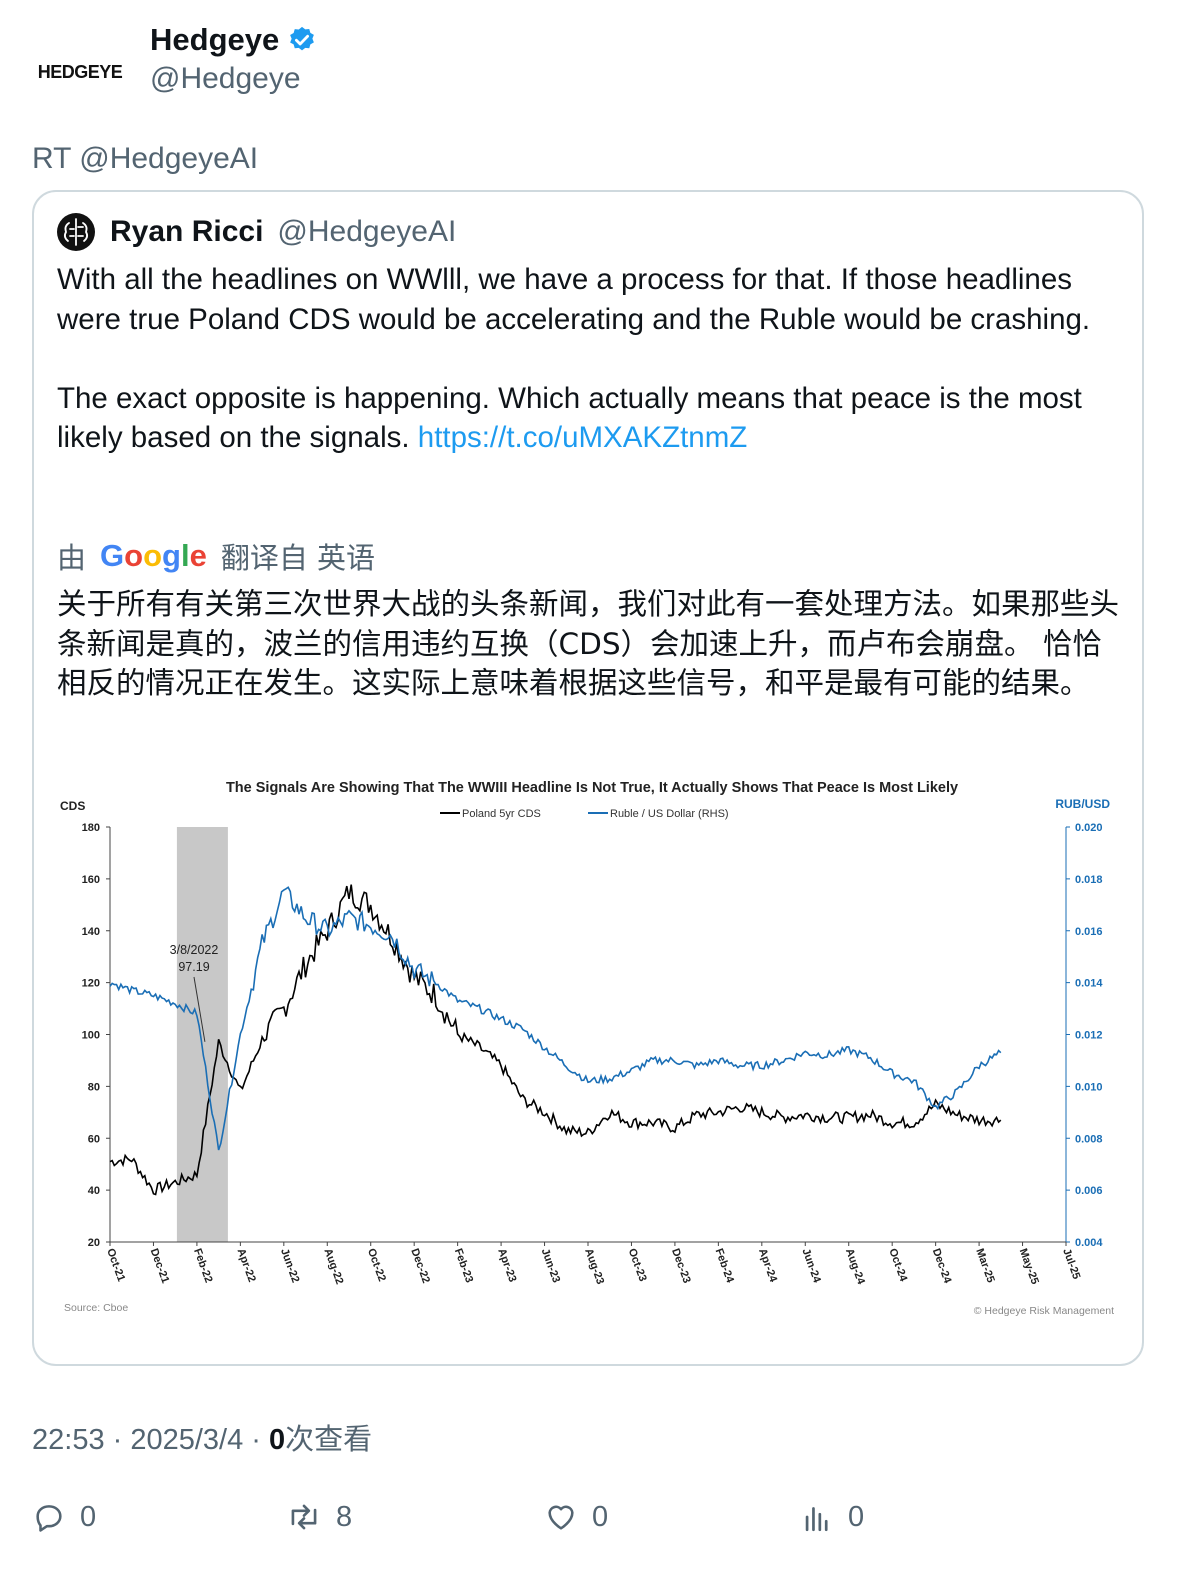 The width and height of the screenshot is (1196, 1592). I want to click on author-handle: @Hedgeye, so click(225, 79).